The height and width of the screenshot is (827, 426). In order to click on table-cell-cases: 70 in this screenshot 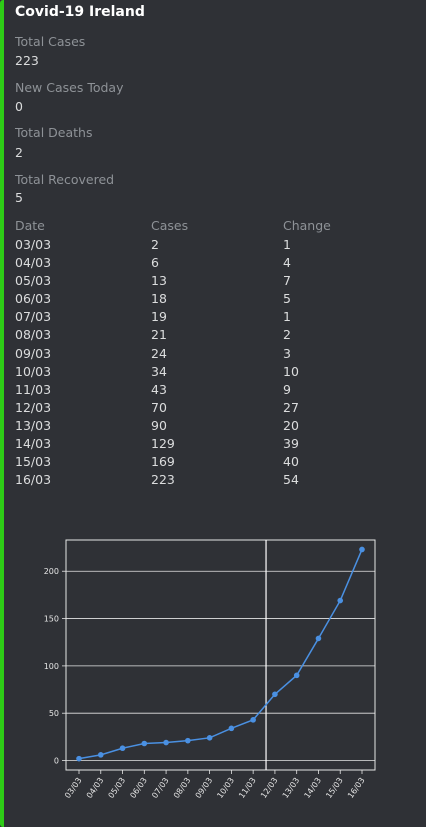, I will do `click(159, 407)`.